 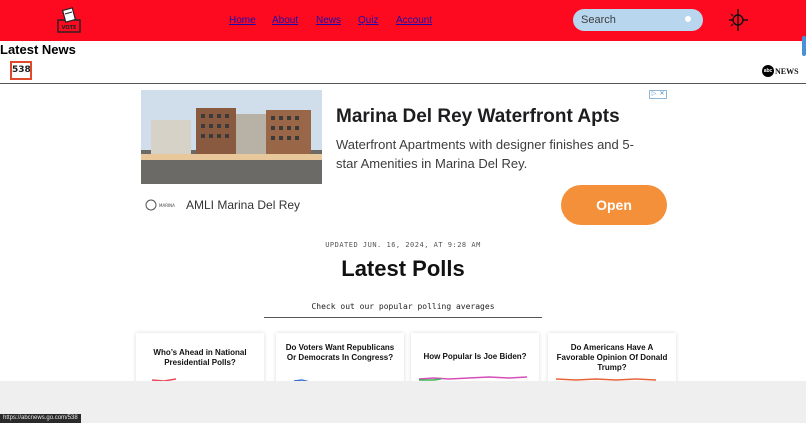 What do you see at coordinates (368, 20) in the screenshot?
I see `nav-link-quiz: Quiz` at bounding box center [368, 20].